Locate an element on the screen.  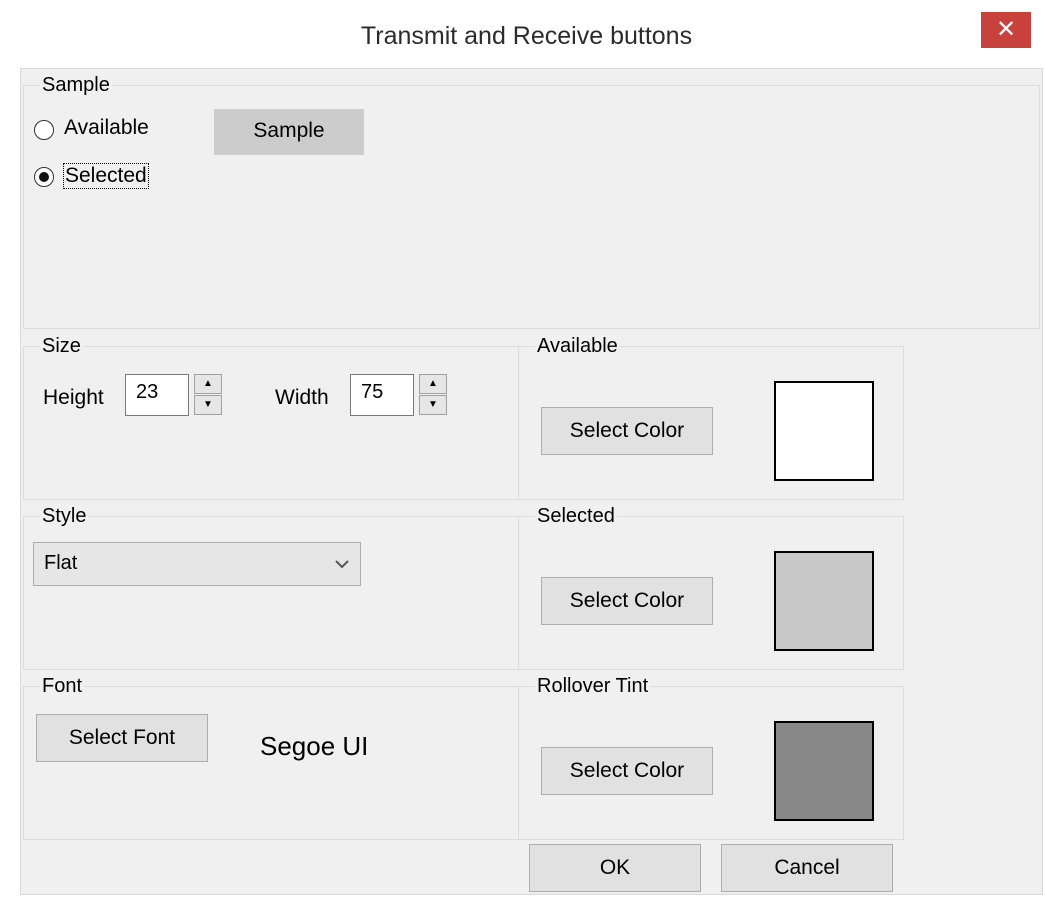
ok-button: OK is located at coordinates (615, 868).